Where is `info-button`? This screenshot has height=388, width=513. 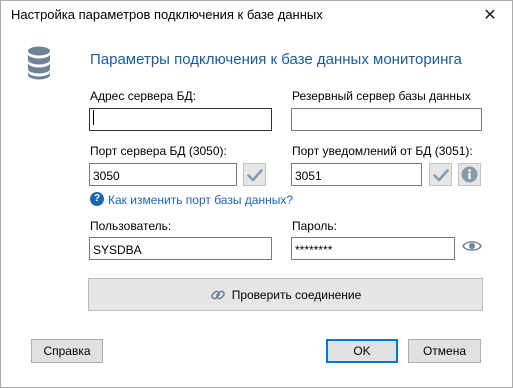
info-button is located at coordinates (469, 174).